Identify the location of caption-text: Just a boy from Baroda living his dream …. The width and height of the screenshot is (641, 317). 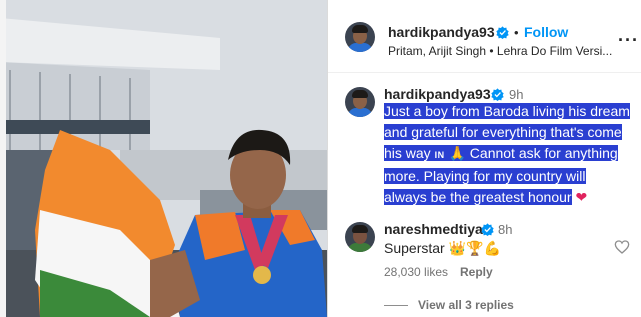
(512, 155).